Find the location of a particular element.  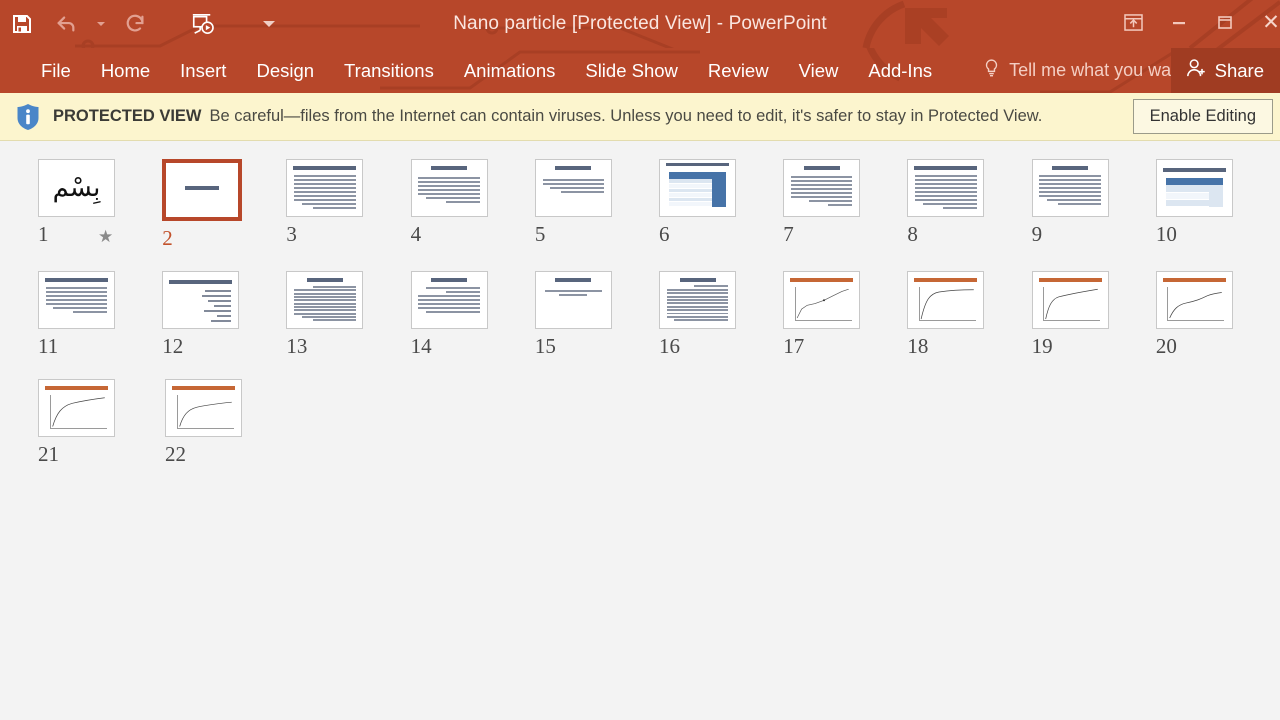

slide-number: 15 is located at coordinates (545, 346).